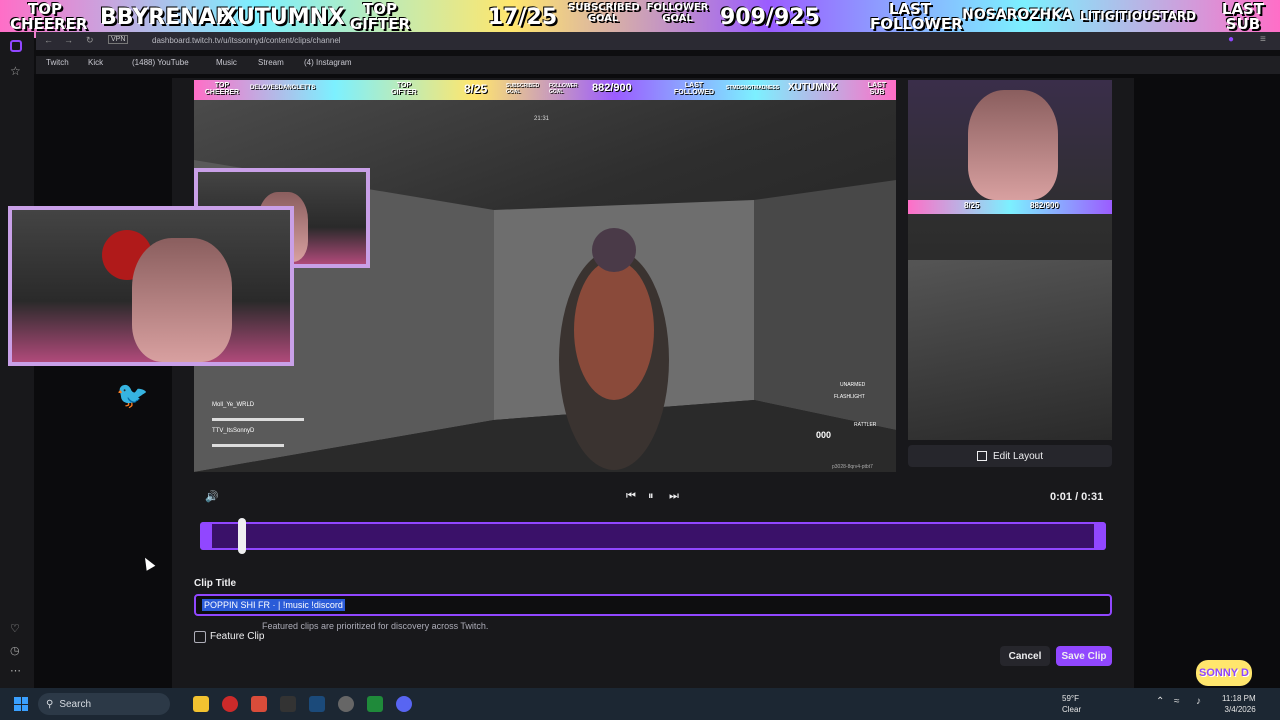 The width and height of the screenshot is (1280, 720). What do you see at coordinates (852, 467) in the screenshot?
I see `hud-session-id: p3028-8qrv4-ptbt7` at bounding box center [852, 467].